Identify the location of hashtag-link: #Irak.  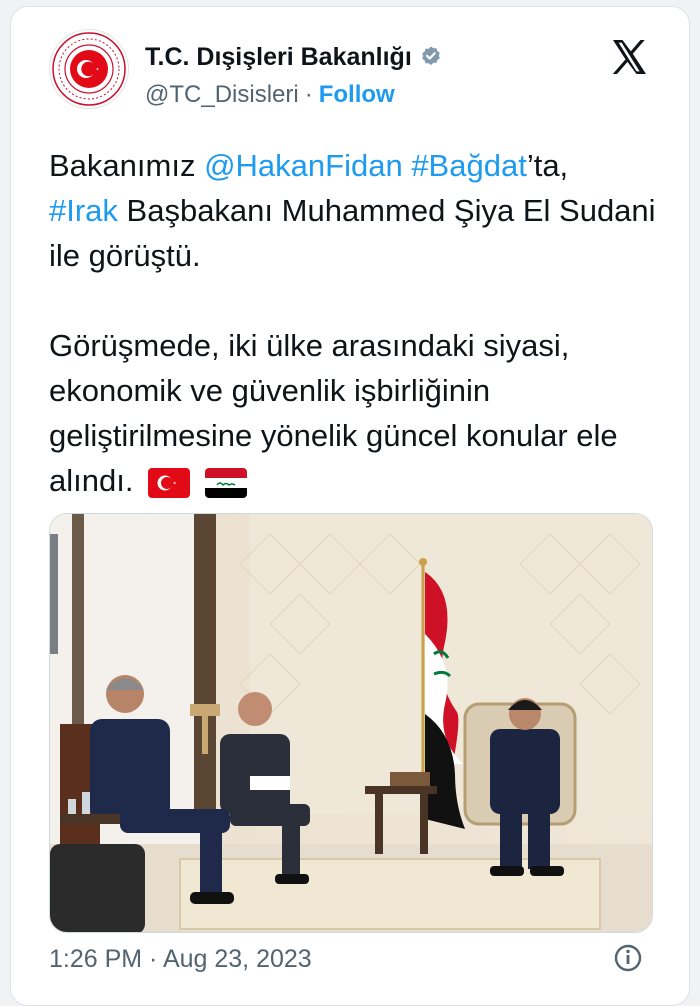
(83, 210).